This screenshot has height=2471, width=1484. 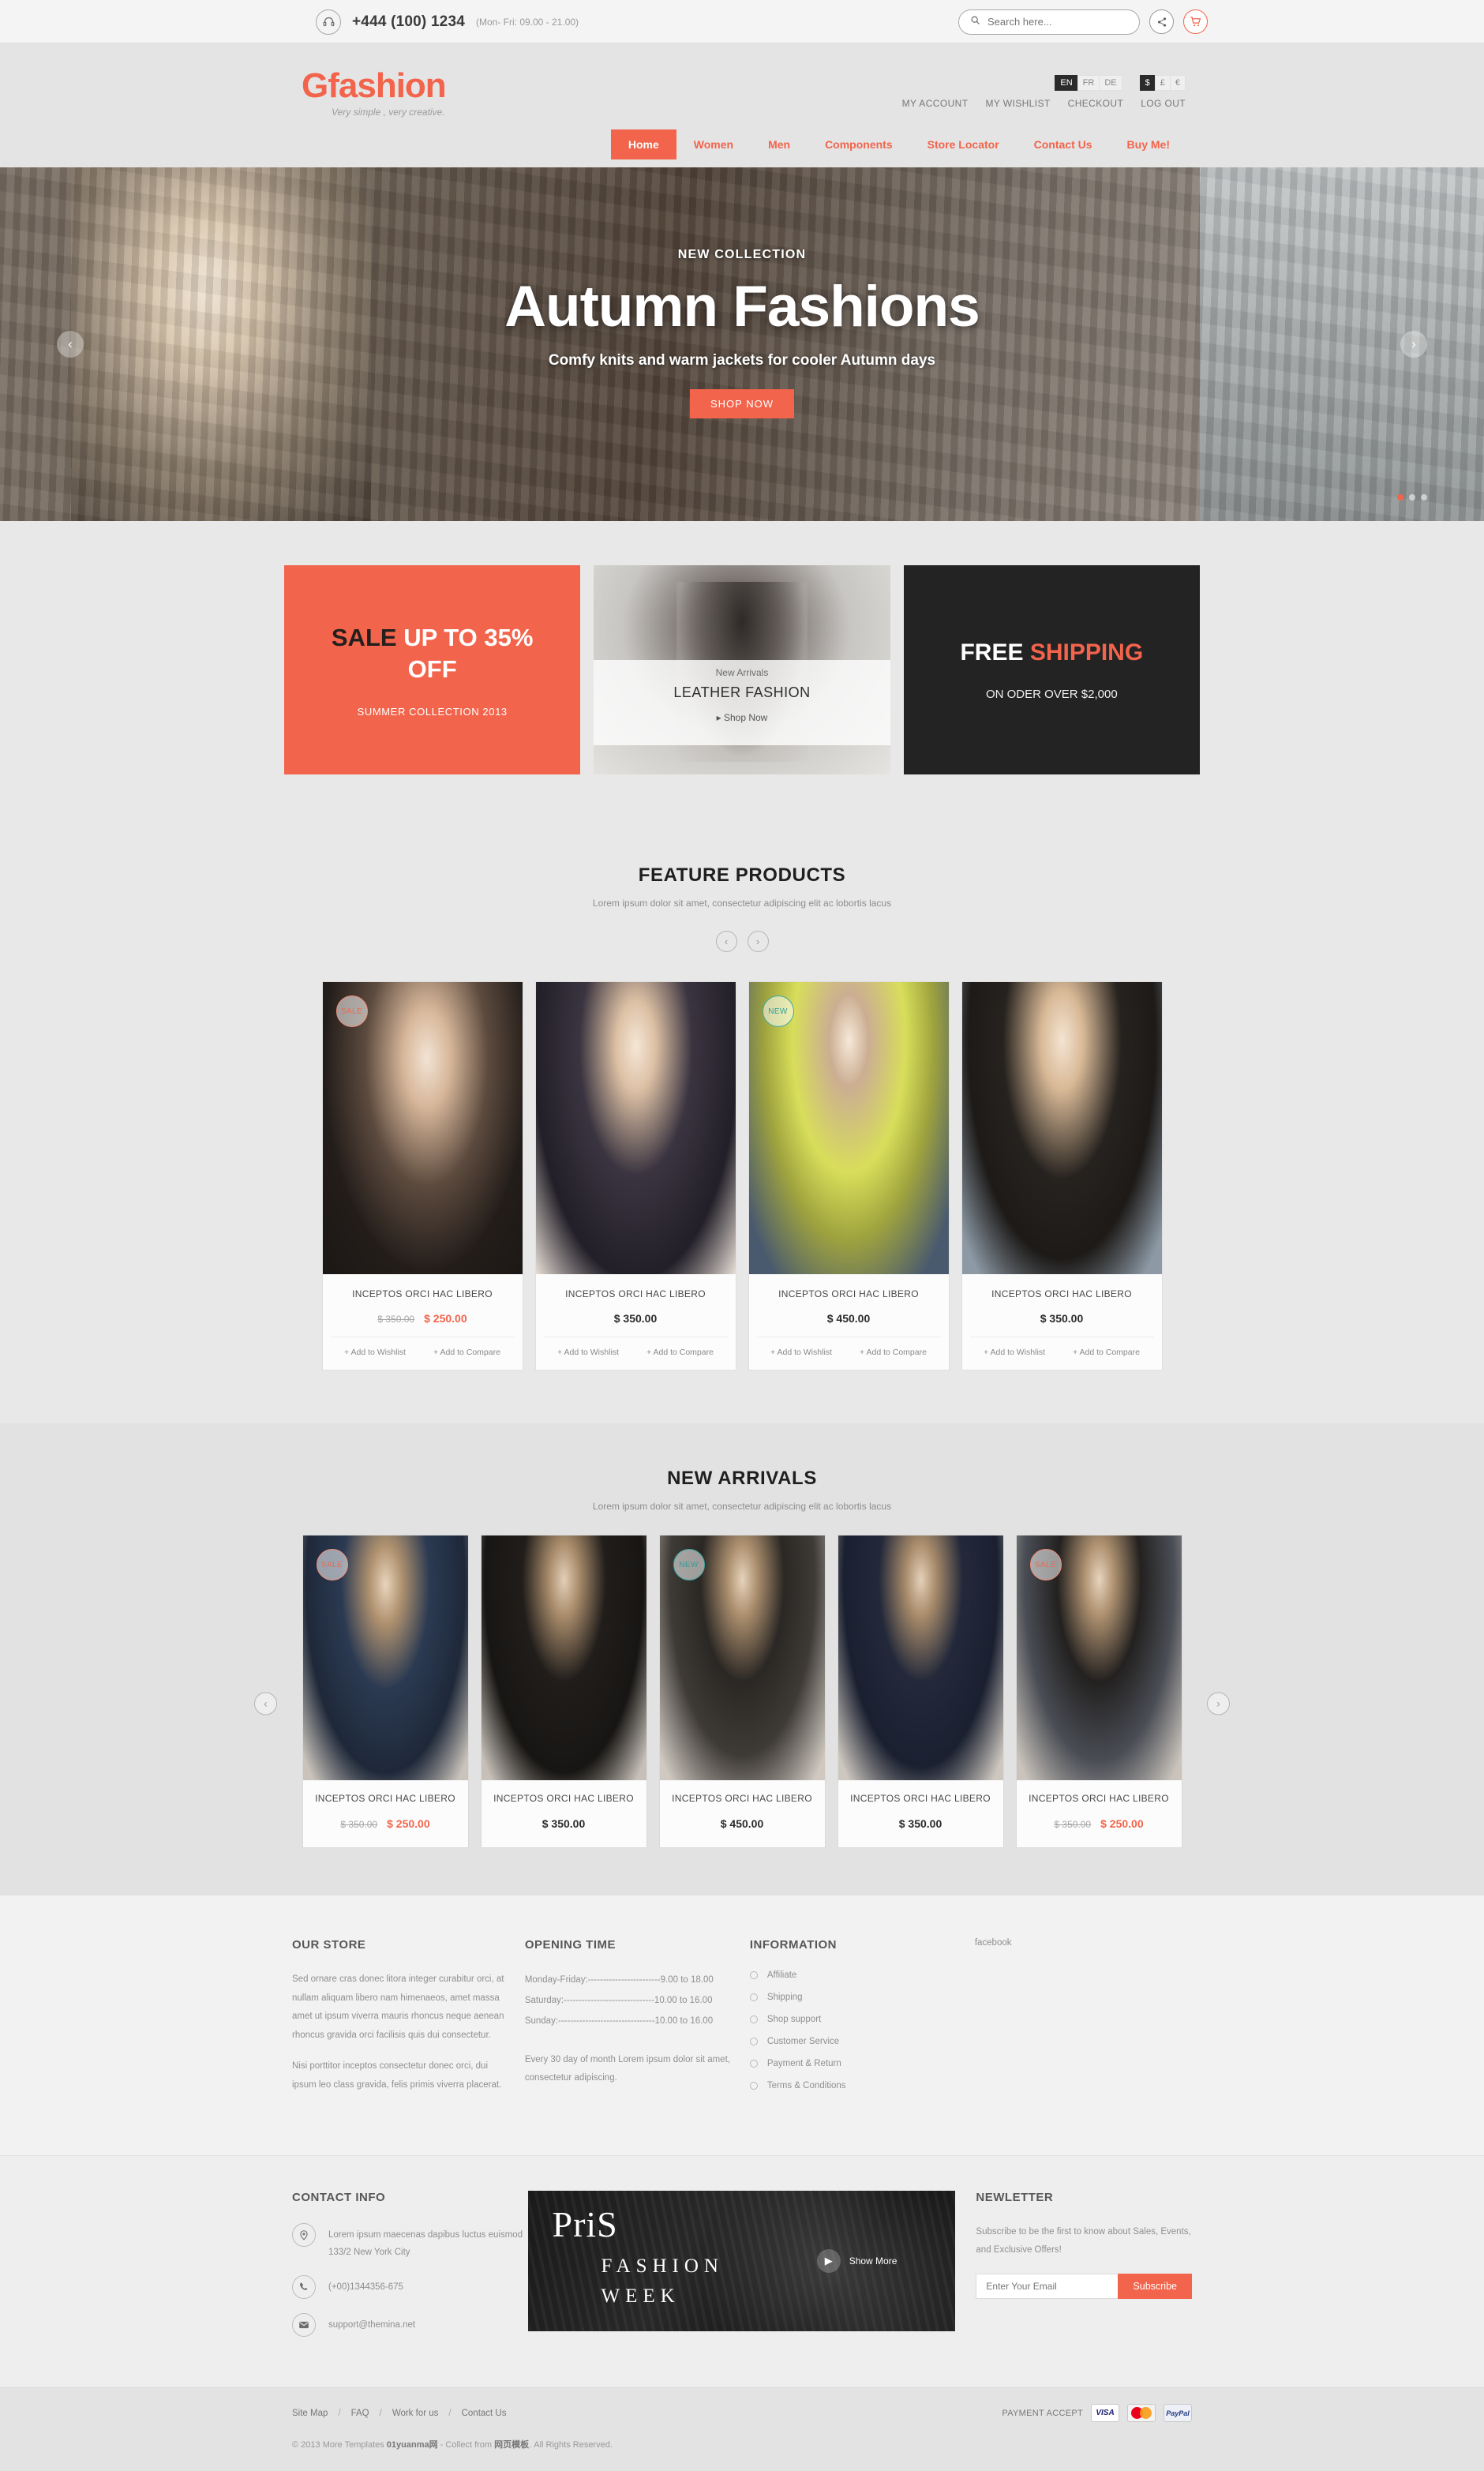 I want to click on new-badge: NEW, so click(x=778, y=1011).